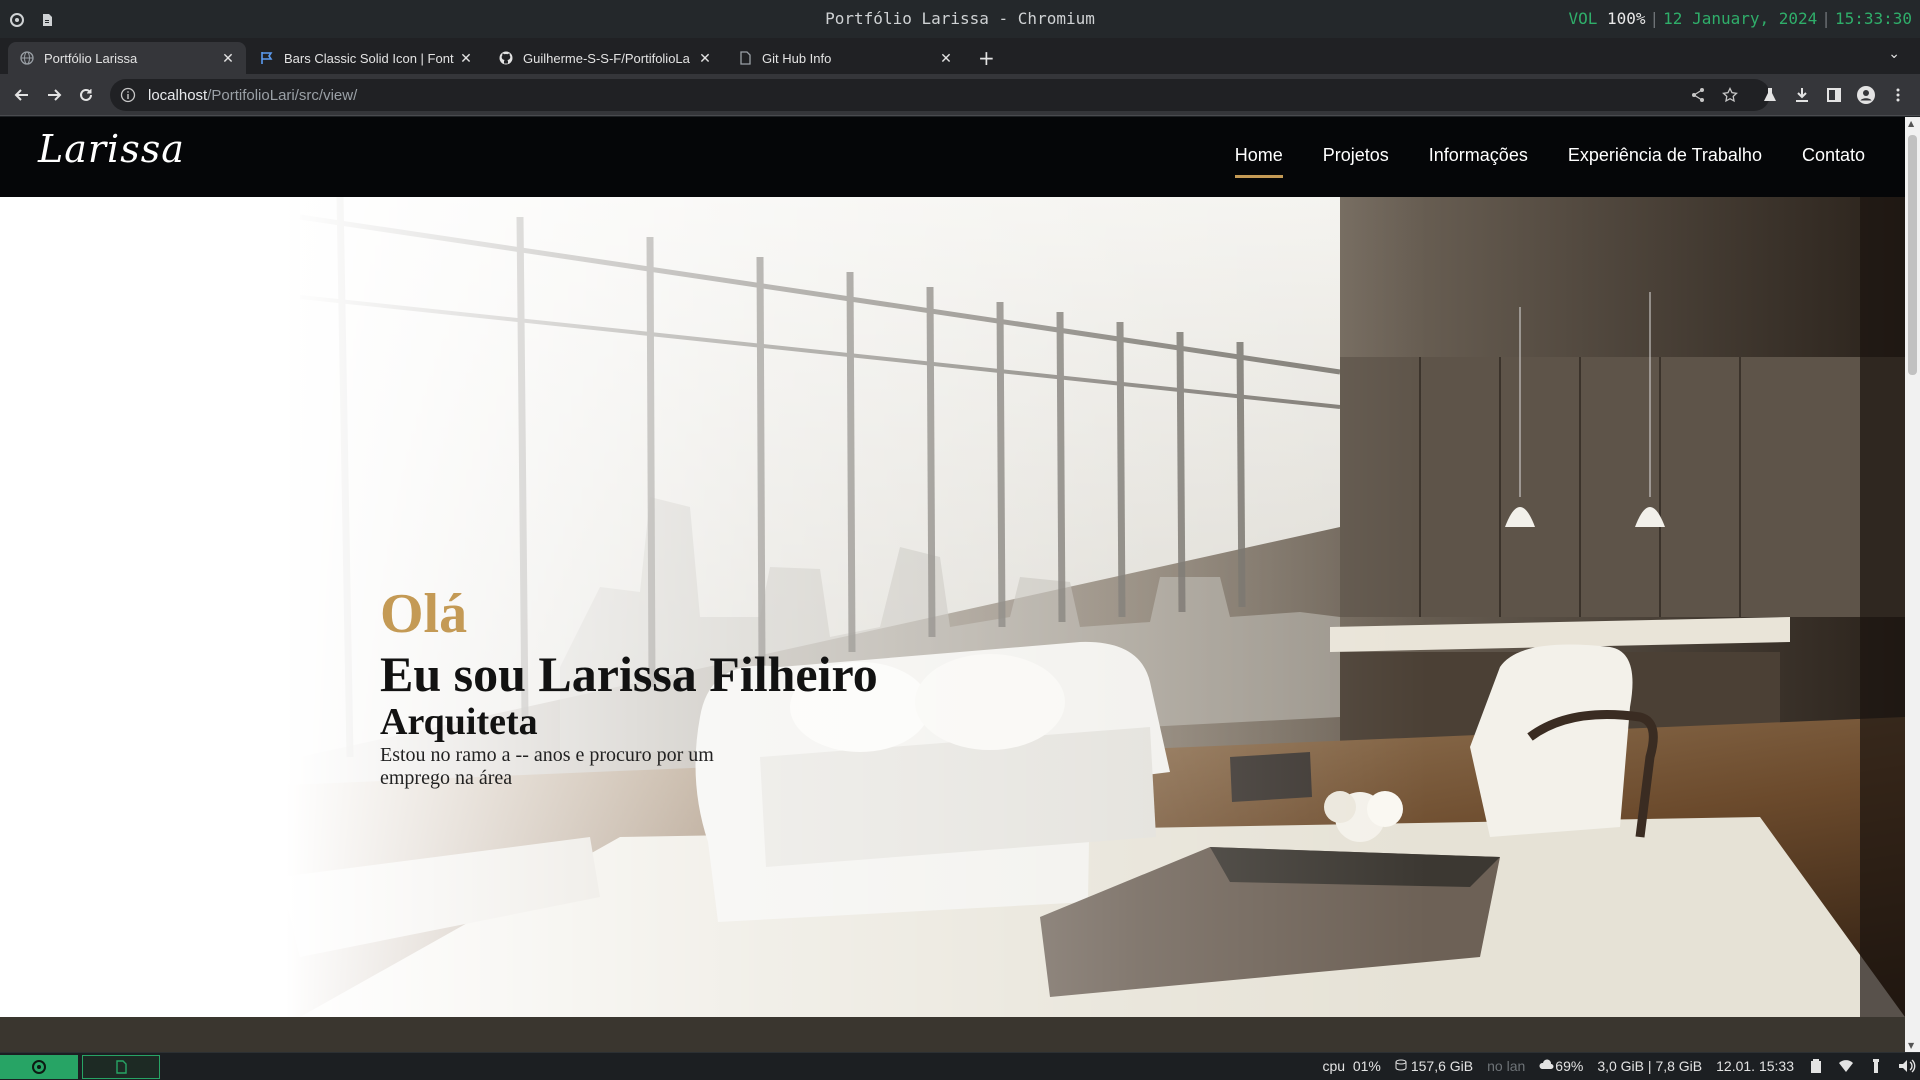 The width and height of the screenshot is (1920, 1080). I want to click on nav-contato: Contato, so click(1833, 157).